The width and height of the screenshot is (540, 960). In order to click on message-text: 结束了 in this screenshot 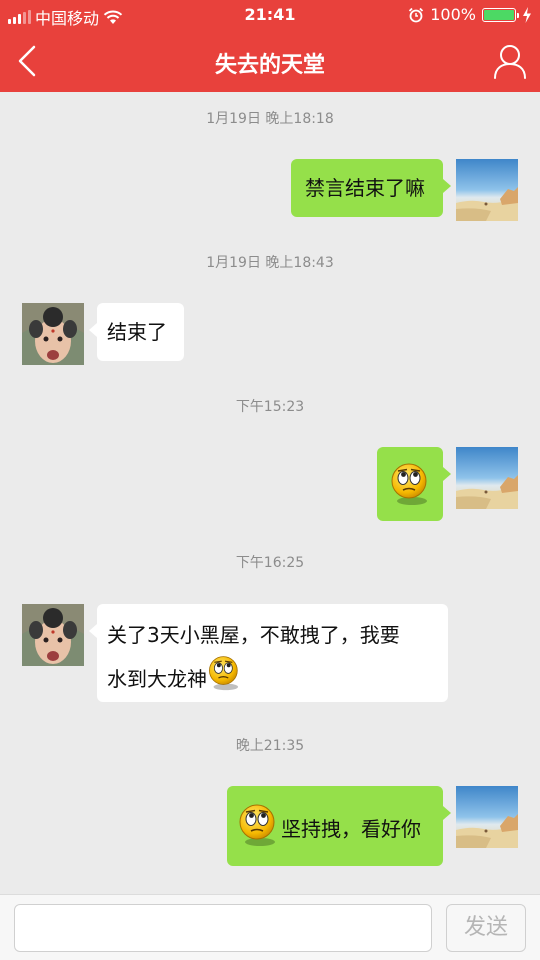, I will do `click(137, 332)`.